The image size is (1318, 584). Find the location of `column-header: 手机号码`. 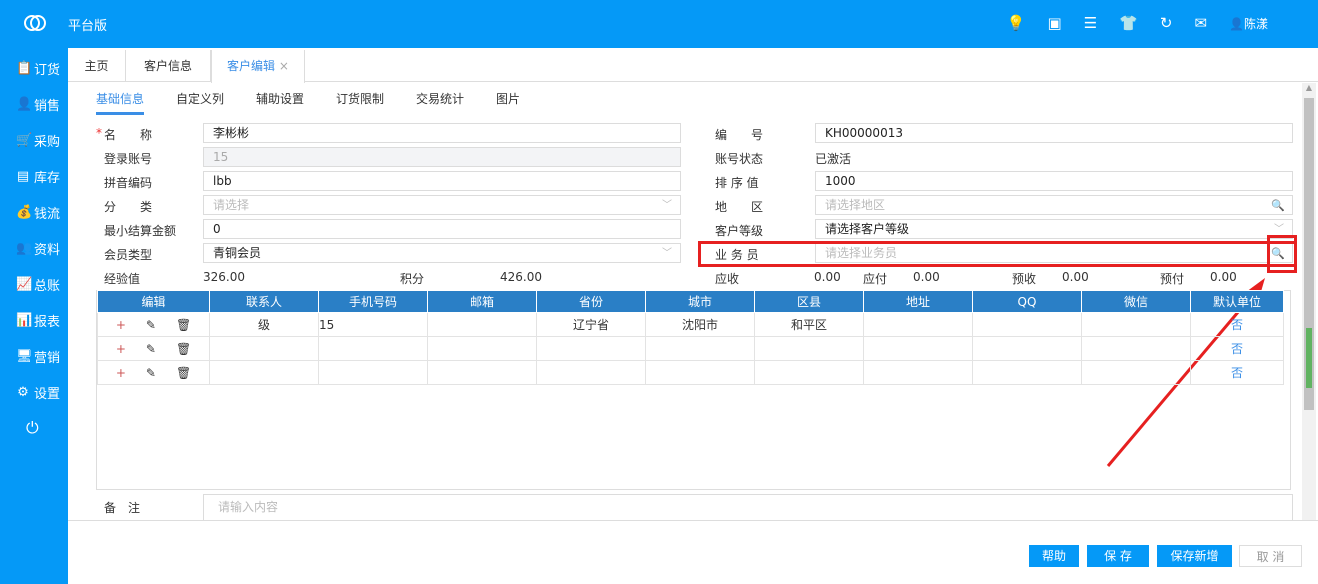

column-header: 手机号码 is located at coordinates (373, 301).